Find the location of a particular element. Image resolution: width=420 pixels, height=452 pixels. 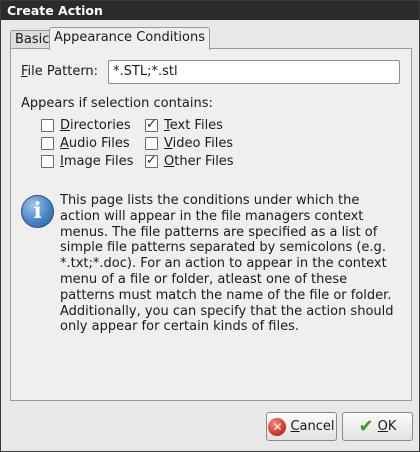

file-pattern-label-text: ile Pattern: is located at coordinates (63, 71).